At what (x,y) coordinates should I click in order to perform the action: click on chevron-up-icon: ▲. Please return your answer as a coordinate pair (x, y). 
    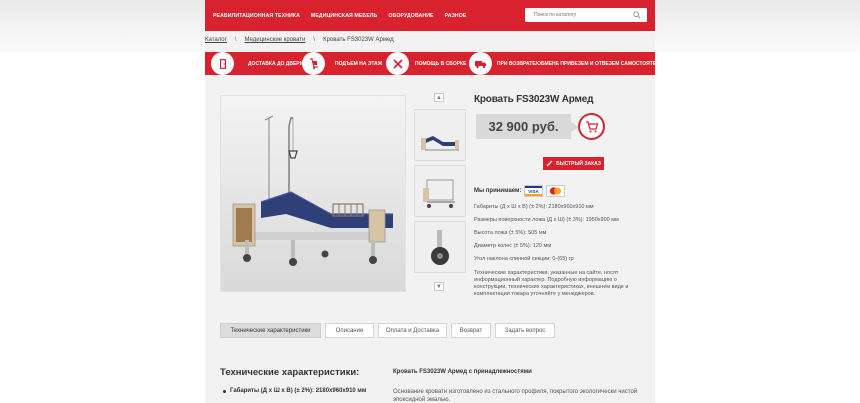
    Looking at the image, I should click on (439, 97).